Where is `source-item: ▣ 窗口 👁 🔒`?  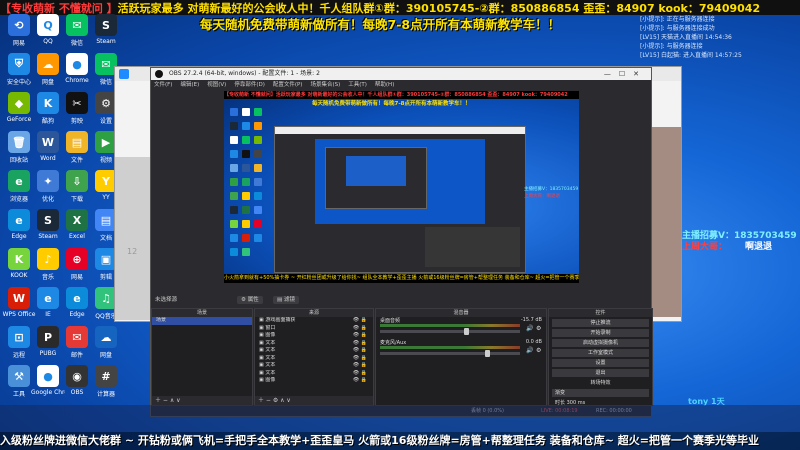 source-item: ▣ 窗口 👁 🔒 is located at coordinates (314, 329).